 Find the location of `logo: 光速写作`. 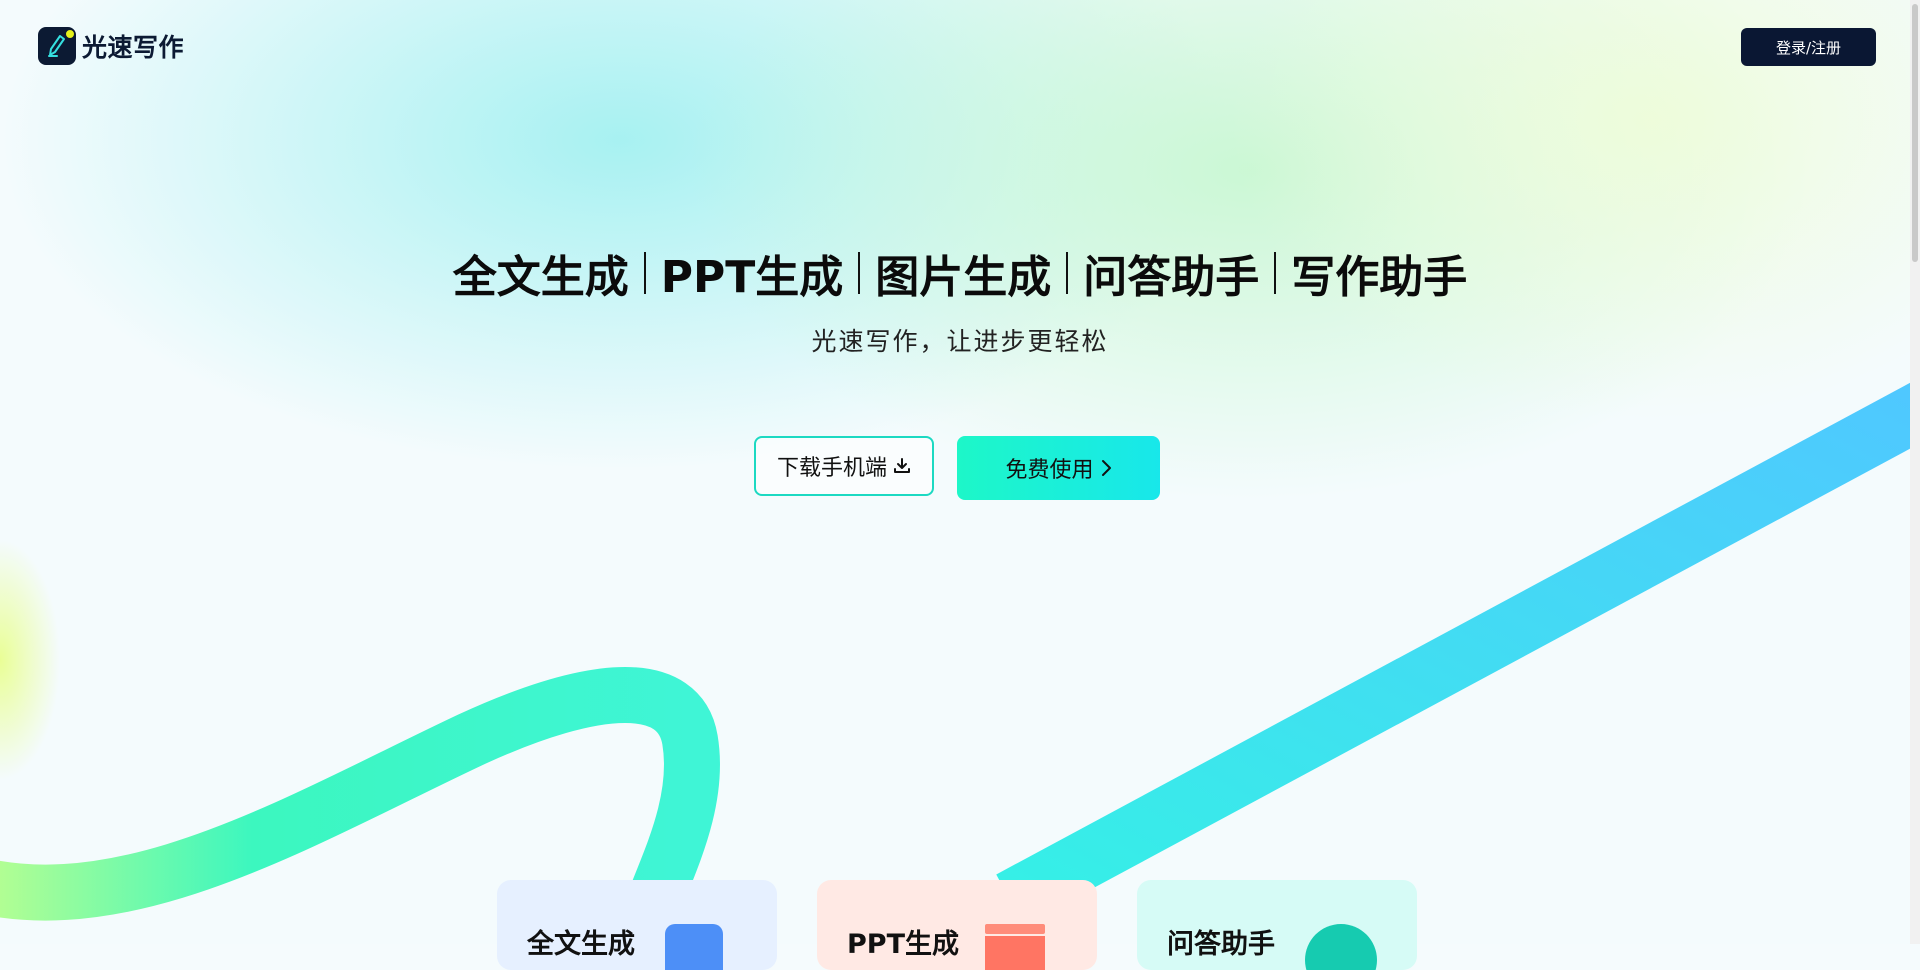

logo: 光速写作 is located at coordinates (111, 46).